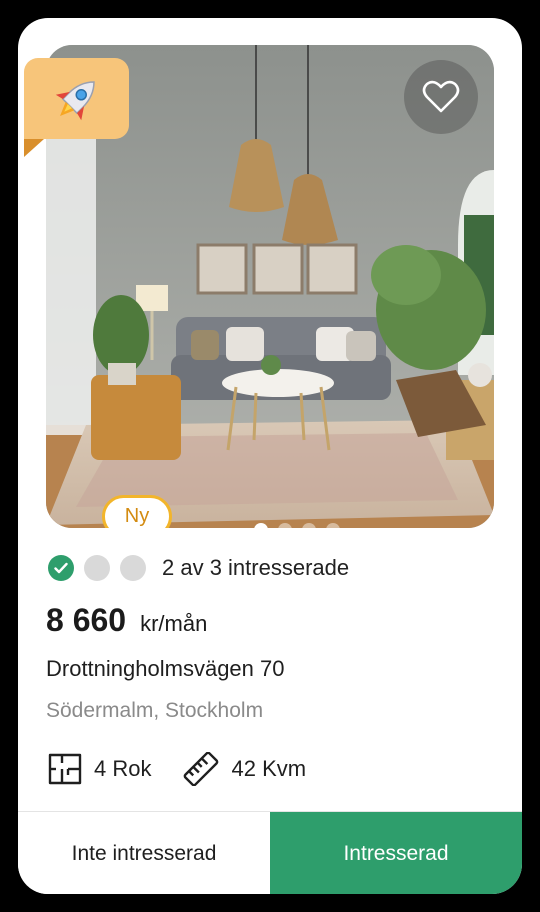 Image resolution: width=540 pixels, height=912 pixels. I want to click on boost-tag-fold, so click(34, 148).